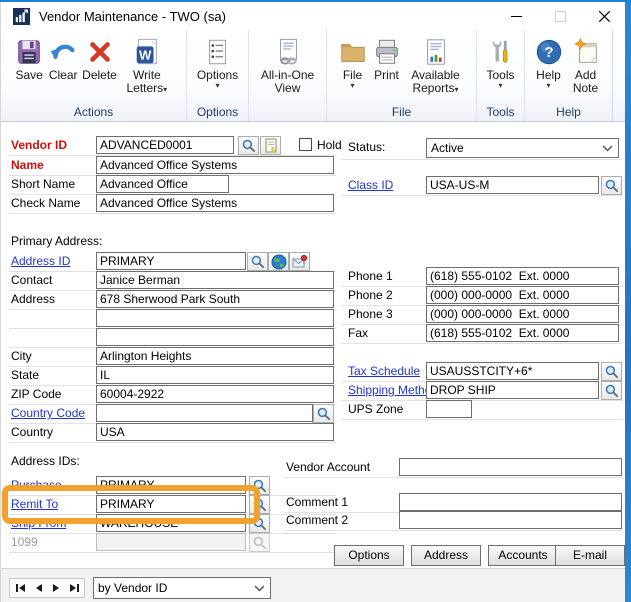  What do you see at coordinates (522, 148) in the screenshot?
I see `status-dropdown: Active` at bounding box center [522, 148].